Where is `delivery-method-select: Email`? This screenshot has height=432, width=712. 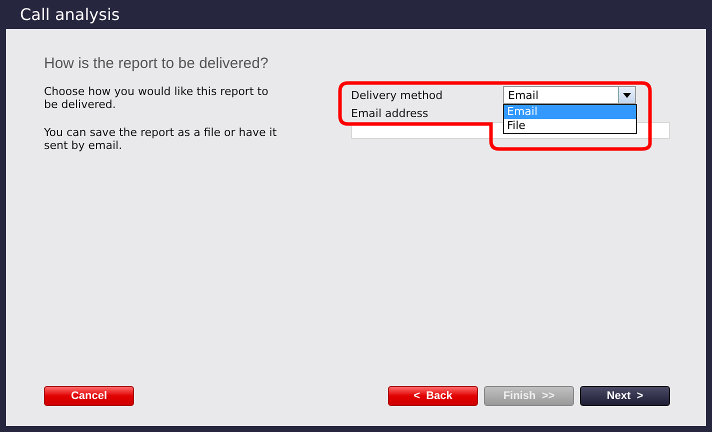
delivery-method-select: Email is located at coordinates (569, 95).